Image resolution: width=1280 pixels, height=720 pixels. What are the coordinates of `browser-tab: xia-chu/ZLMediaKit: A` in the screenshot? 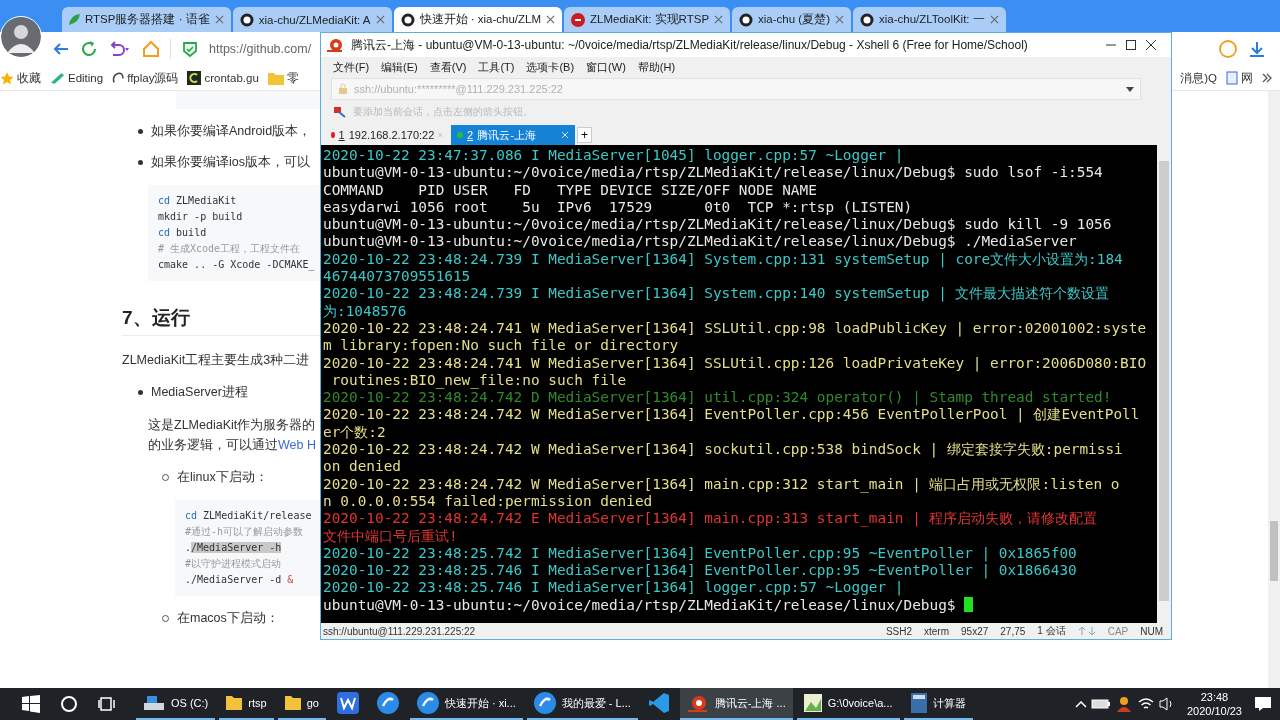 It's located at (312, 19).